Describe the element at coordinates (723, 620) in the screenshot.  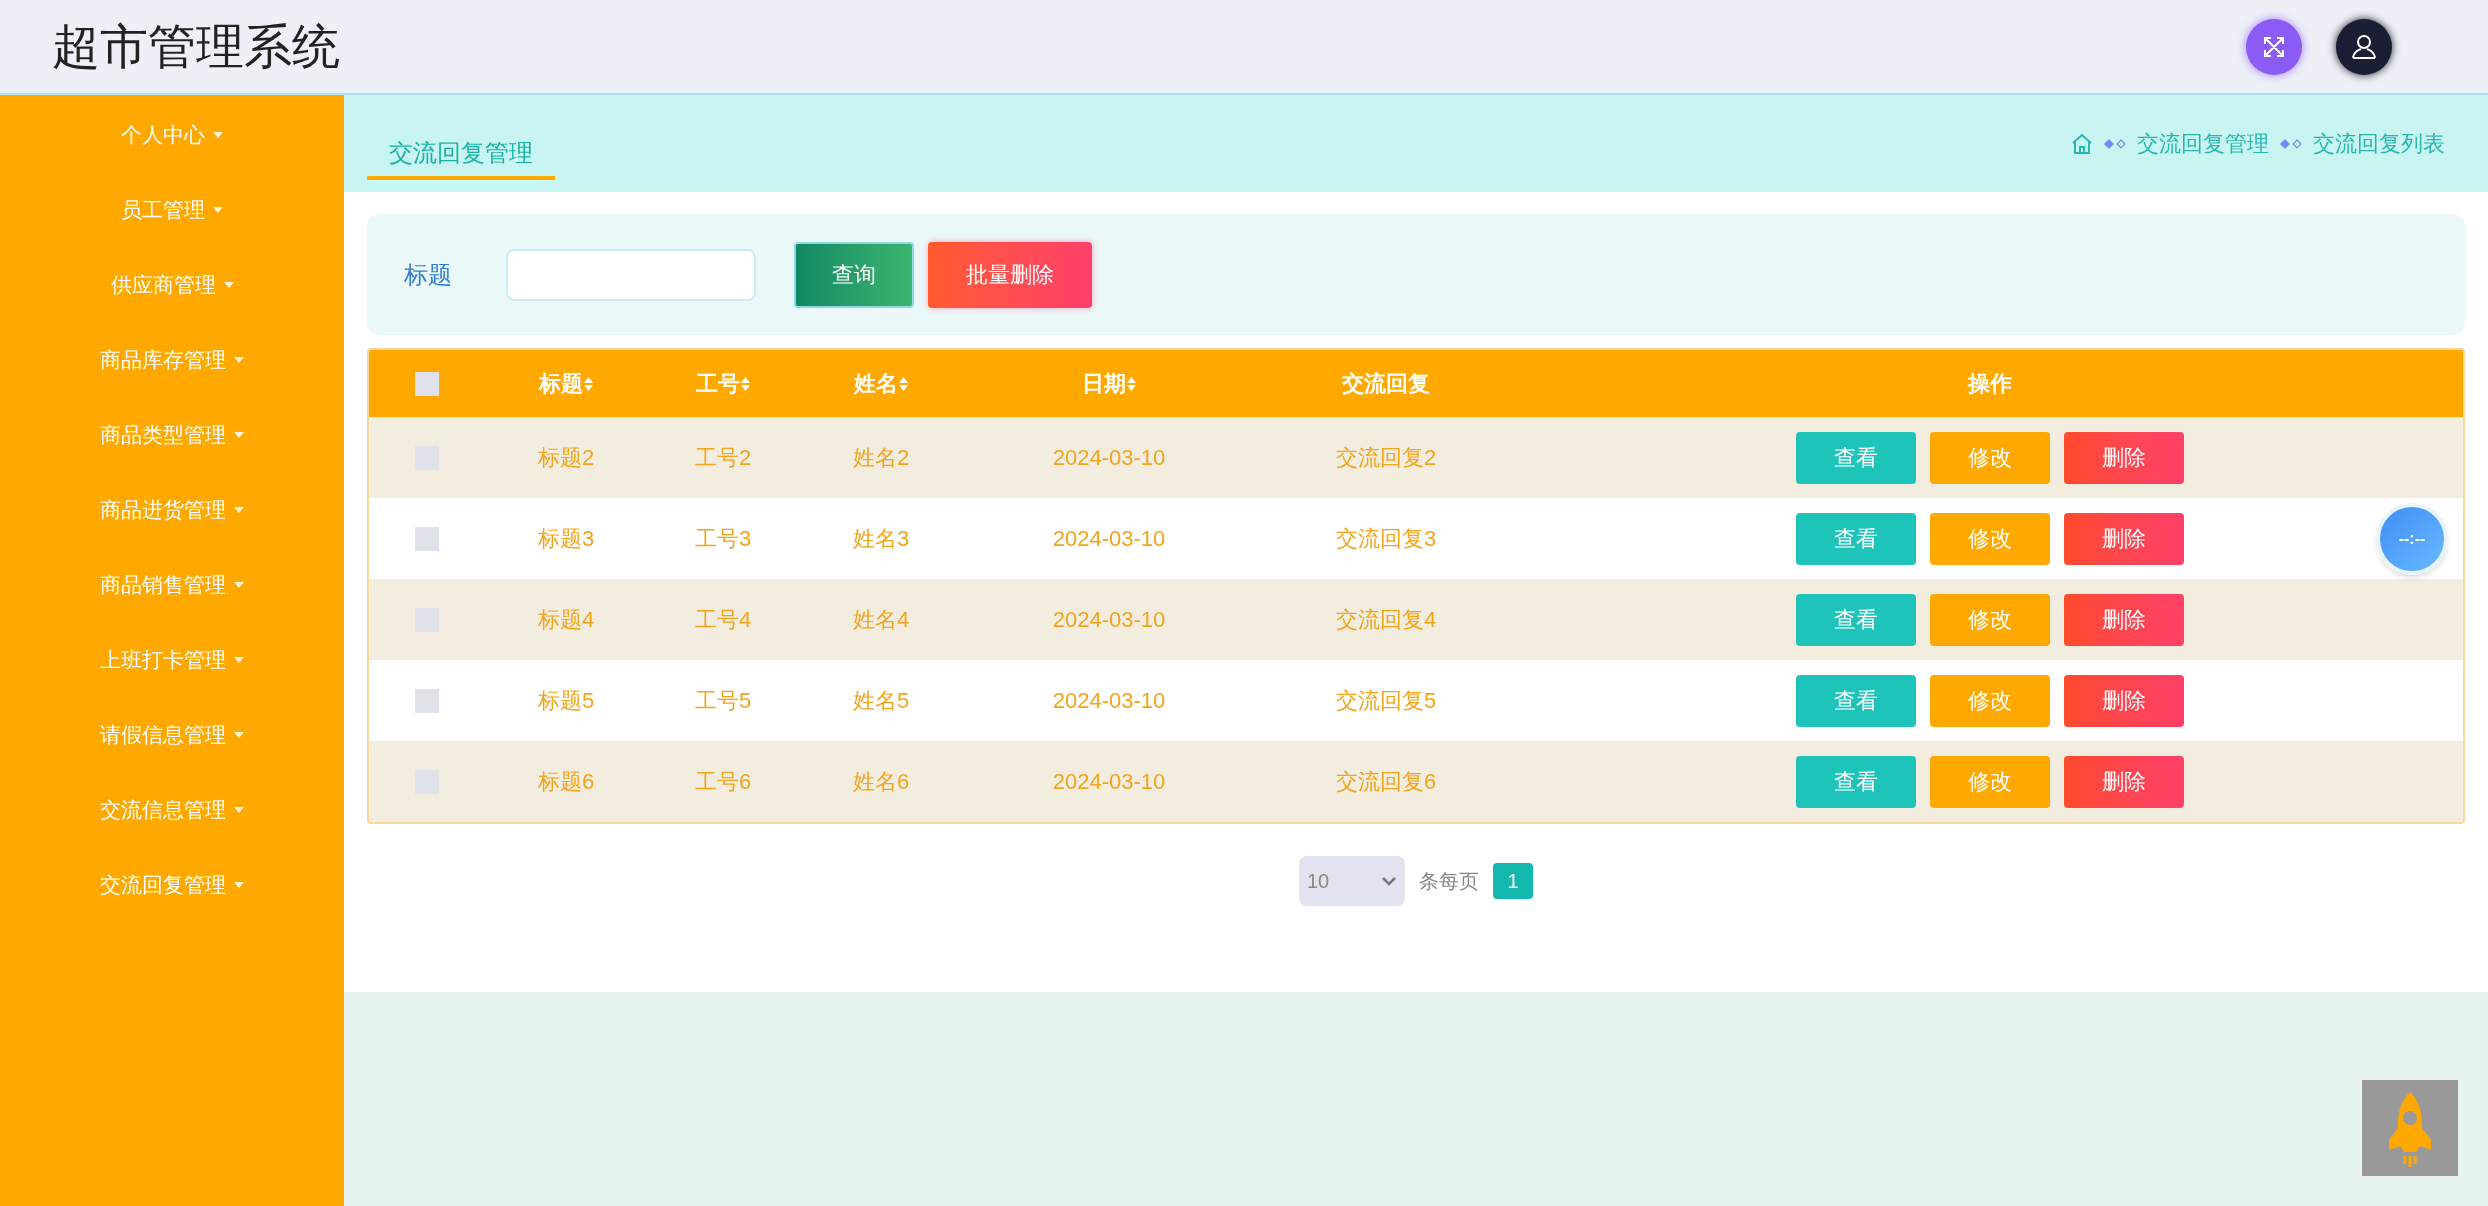
I see `table-cell-text: 工号4` at that location.